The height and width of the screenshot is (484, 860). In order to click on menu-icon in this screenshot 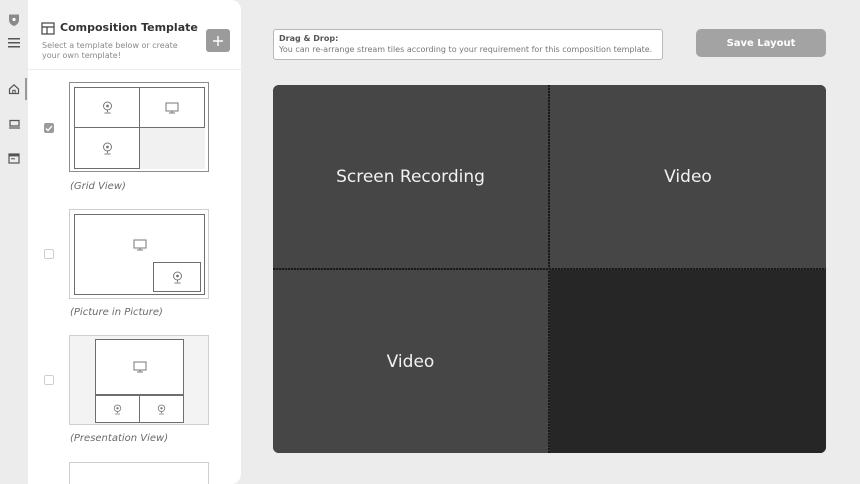, I will do `click(14, 43)`.